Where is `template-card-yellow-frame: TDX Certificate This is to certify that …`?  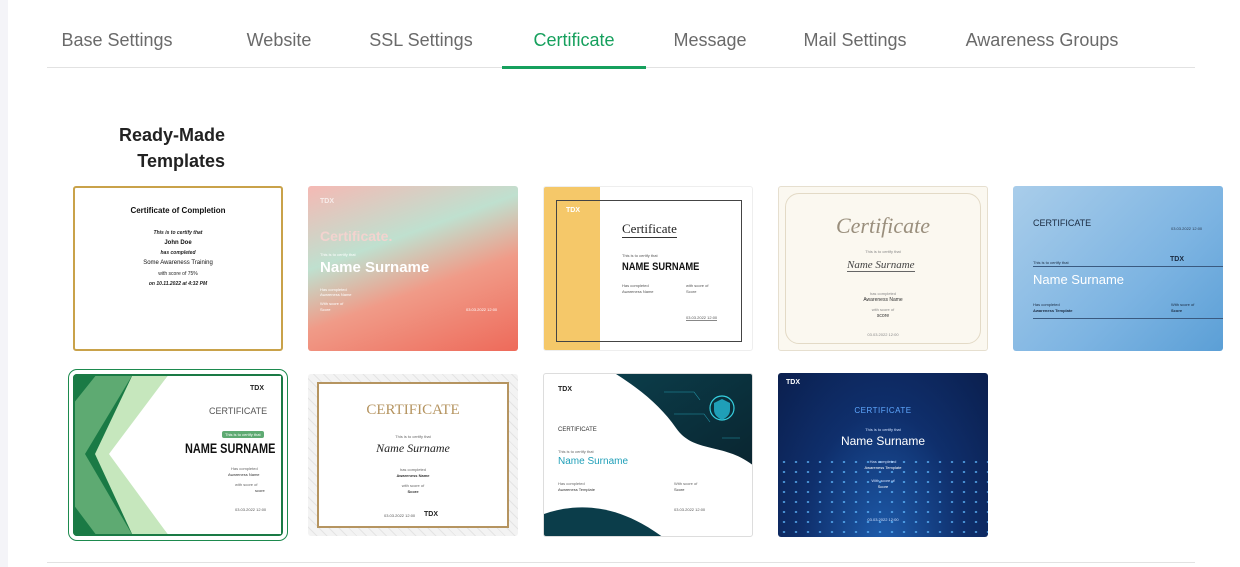 template-card-yellow-frame: TDX Certificate This is to certify that … is located at coordinates (648, 268).